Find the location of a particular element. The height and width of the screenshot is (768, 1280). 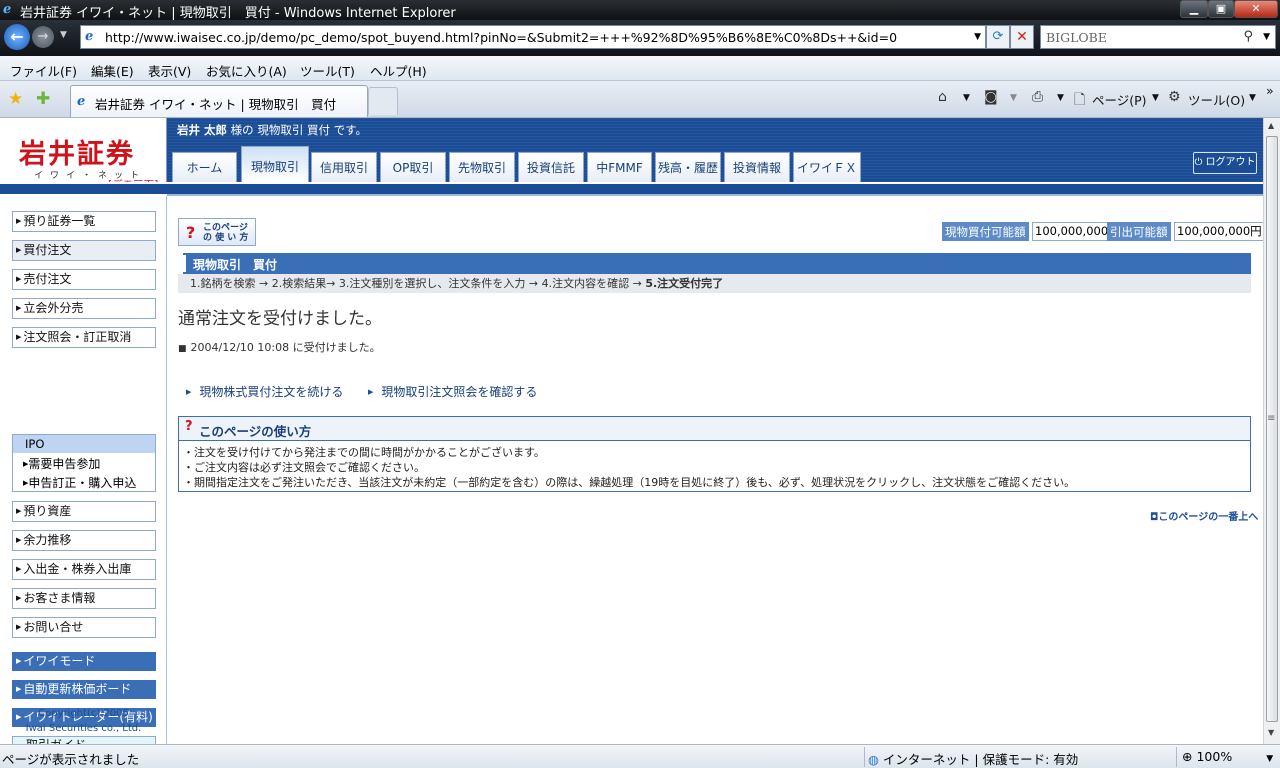

order-inquiry-link: ▶ 現物取引注文照会を確認する is located at coordinates (452, 391).